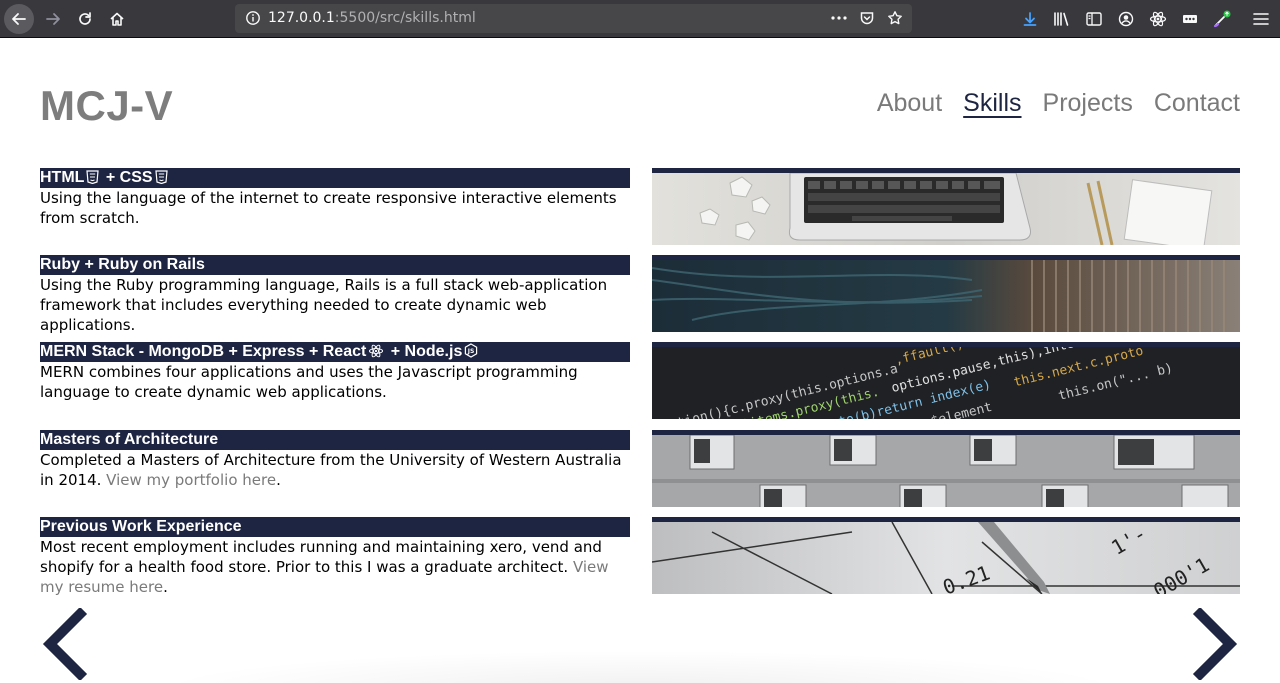 This screenshot has width=1280, height=683. I want to click on skill-image-building, so click(946, 468).